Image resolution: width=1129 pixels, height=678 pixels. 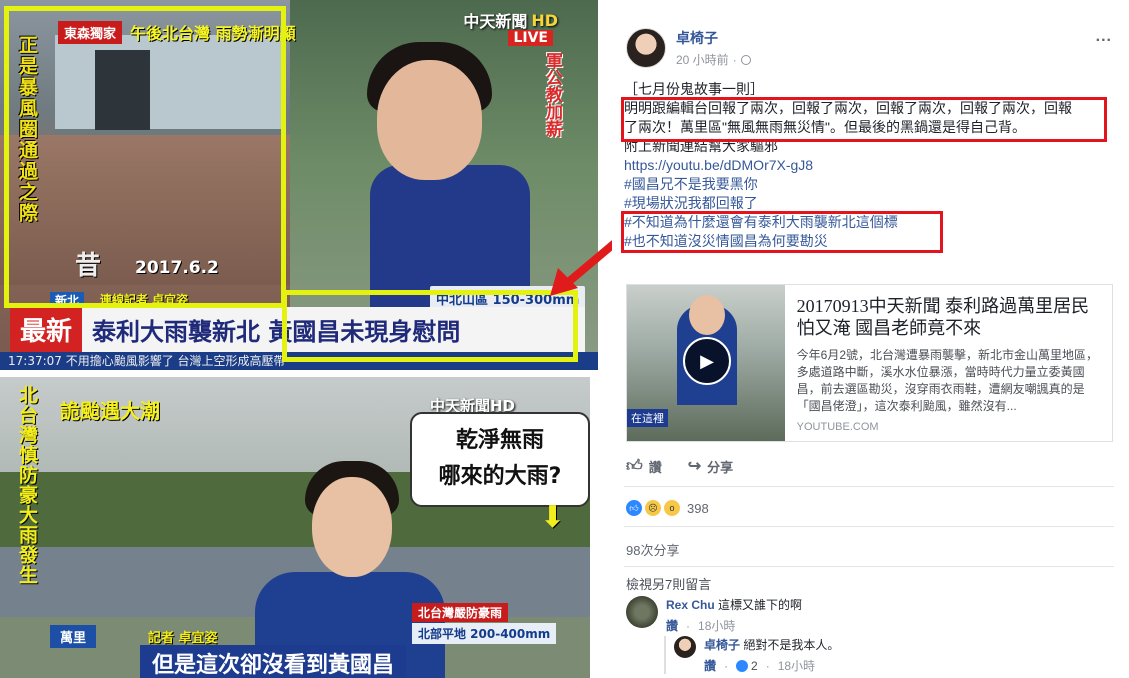 I want to click on link-title: 20170913中天新聞 泰利路過萬里居民怕又淹 國昌老師竟不來, so click(x=948, y=317).